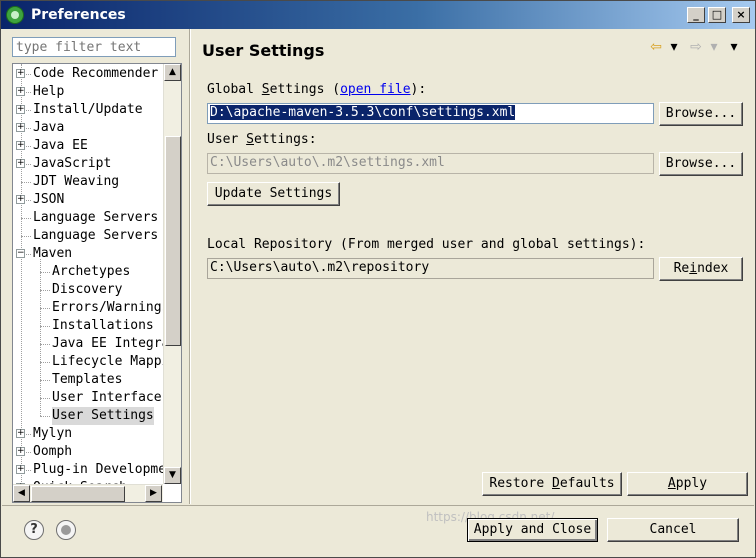 The height and width of the screenshot is (558, 756). Describe the element at coordinates (21, 493) in the screenshot. I see `scroll-left-button: ◀` at that location.